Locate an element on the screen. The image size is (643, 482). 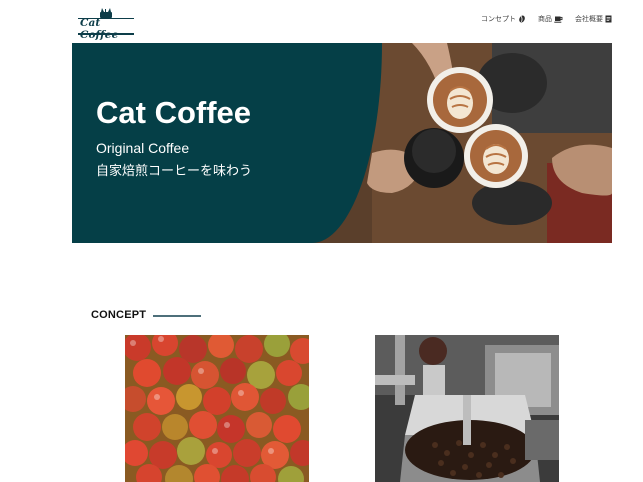
image-coffee-cherries is located at coordinates (217, 408).